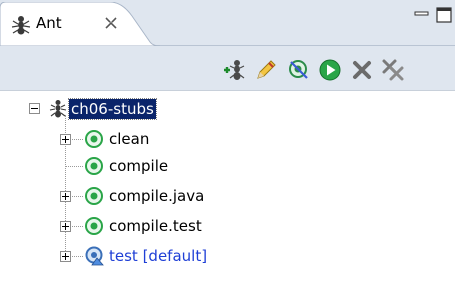  I want to click on remove-all-icon, so click(393, 70).